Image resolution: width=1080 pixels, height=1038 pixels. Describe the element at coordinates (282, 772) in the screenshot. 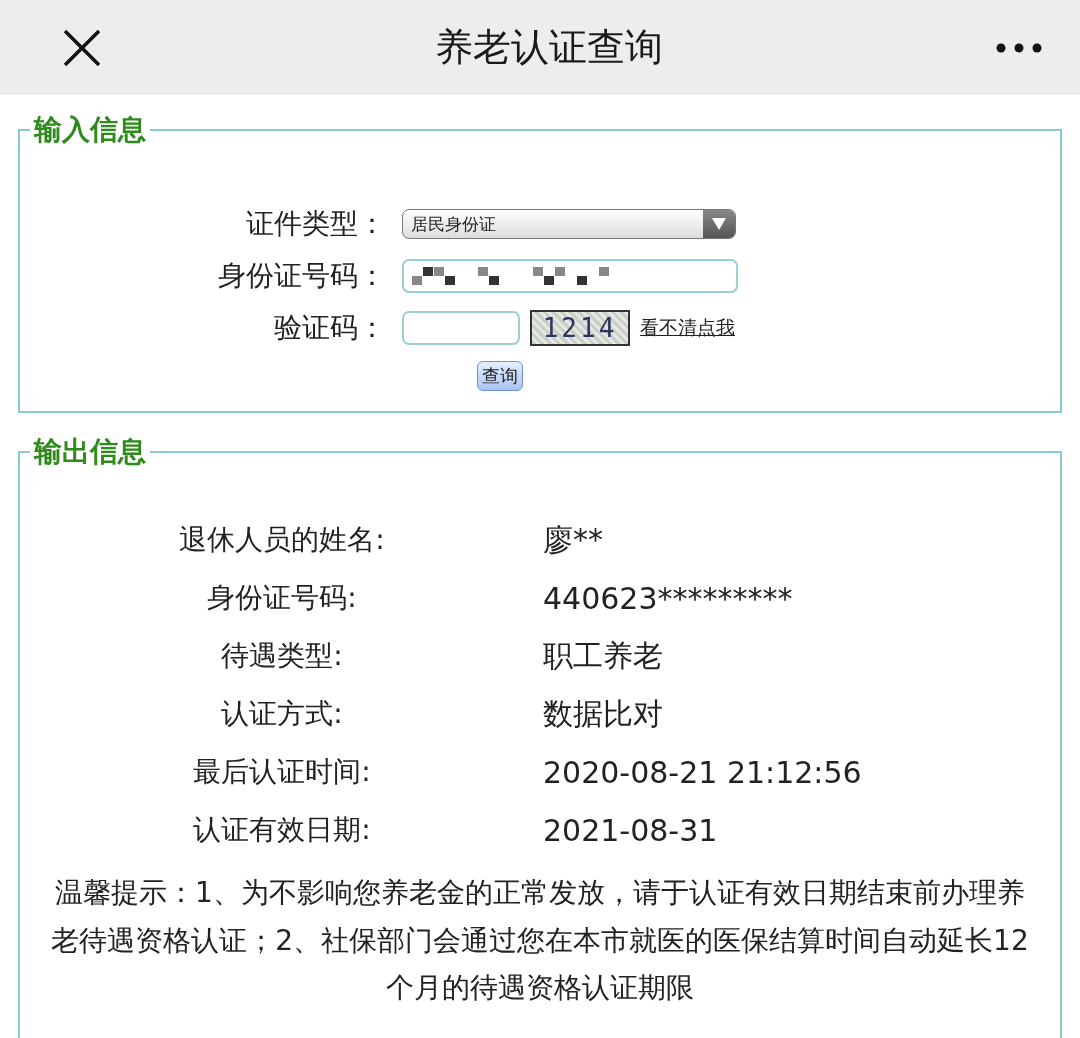

I see `result-label: 最后认证时间:` at that location.